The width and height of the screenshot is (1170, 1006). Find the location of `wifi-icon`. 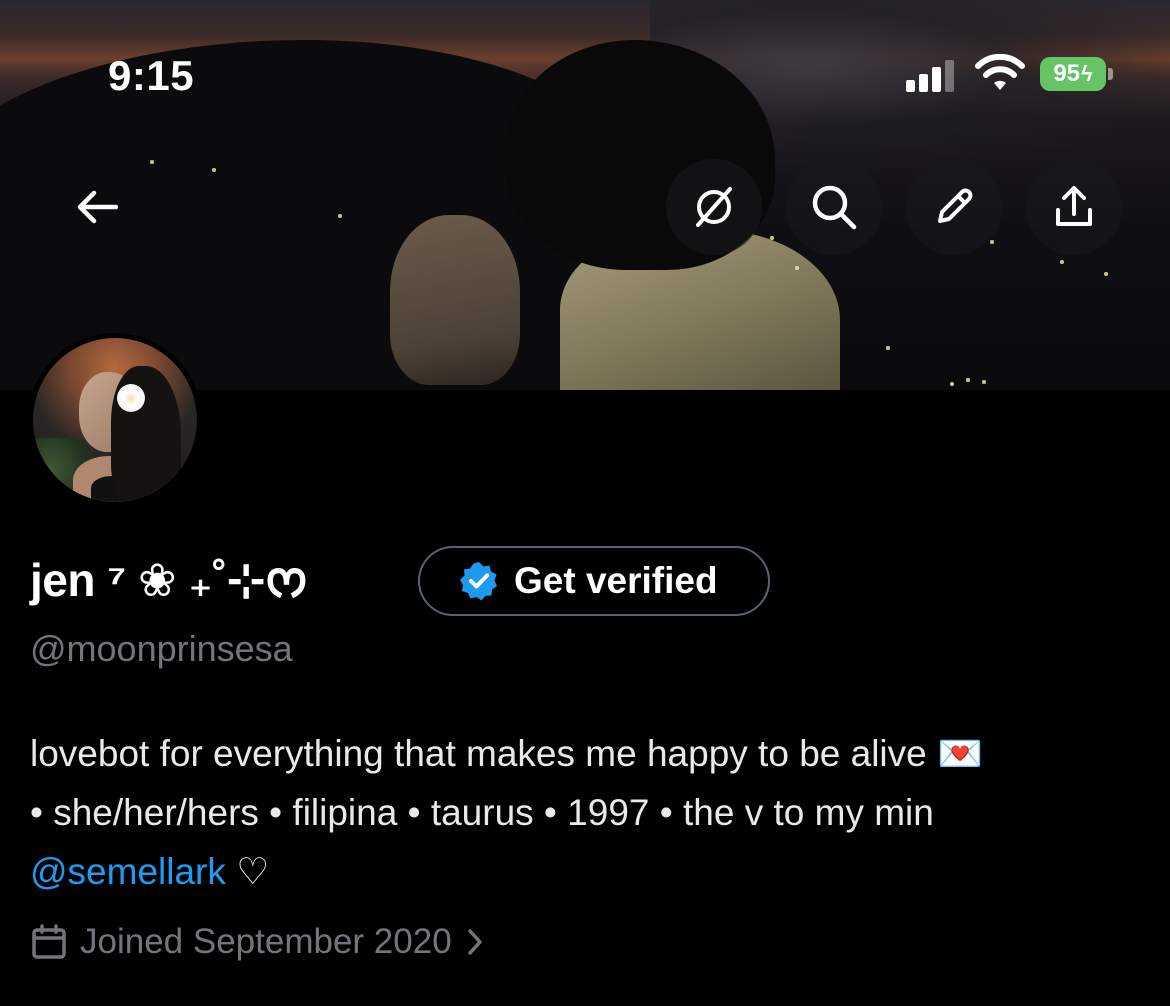

wifi-icon is located at coordinates (1000, 72).